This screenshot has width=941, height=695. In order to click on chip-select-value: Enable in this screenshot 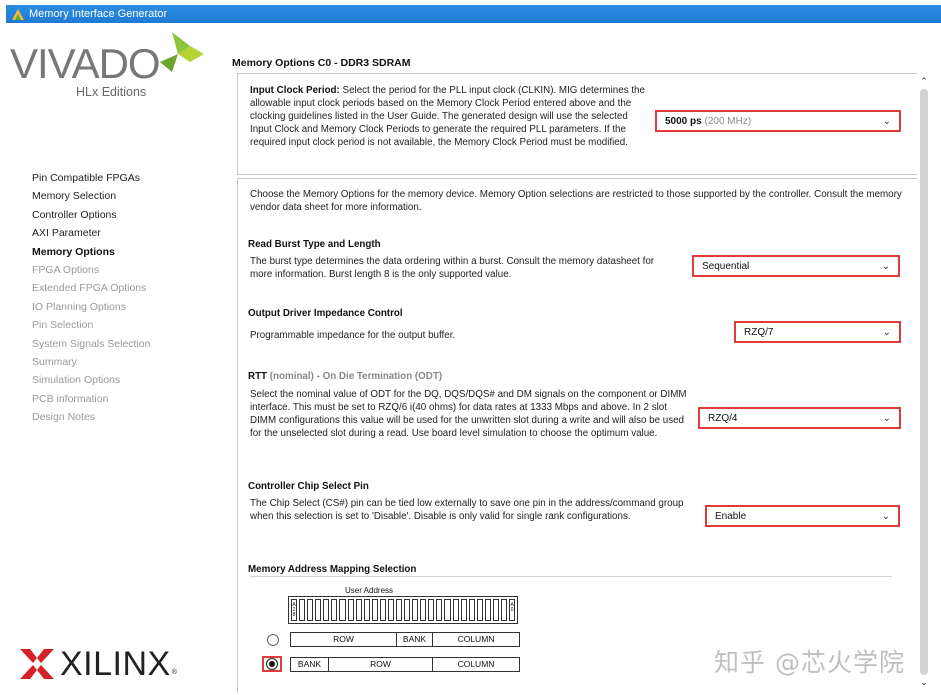, I will do `click(731, 516)`.